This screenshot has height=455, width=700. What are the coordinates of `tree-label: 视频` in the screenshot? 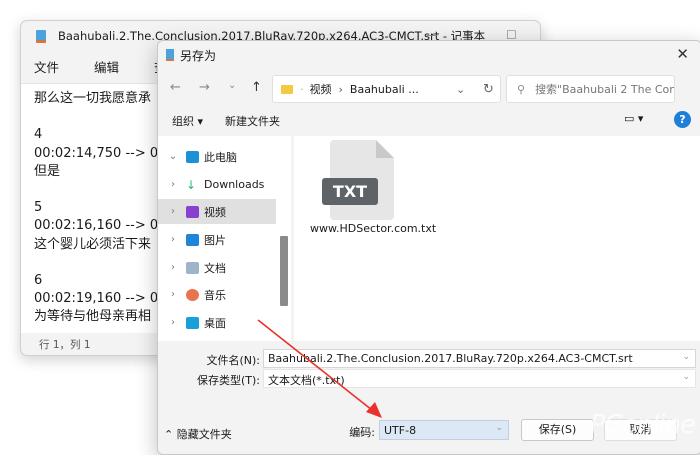 It's located at (215, 212).